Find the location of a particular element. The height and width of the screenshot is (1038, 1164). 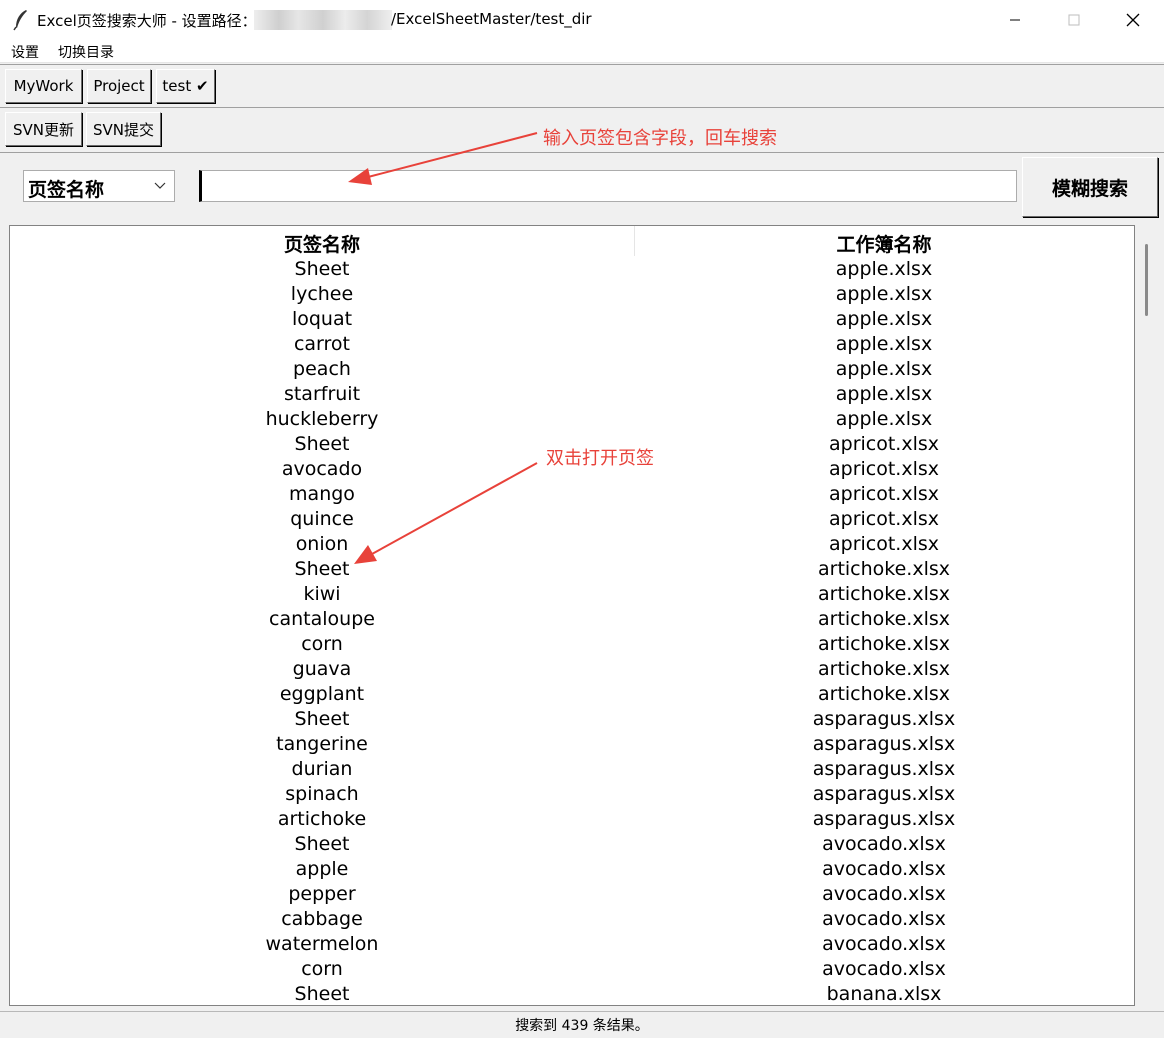

table-row: corn artichoke.xlsx is located at coordinates (572, 644).